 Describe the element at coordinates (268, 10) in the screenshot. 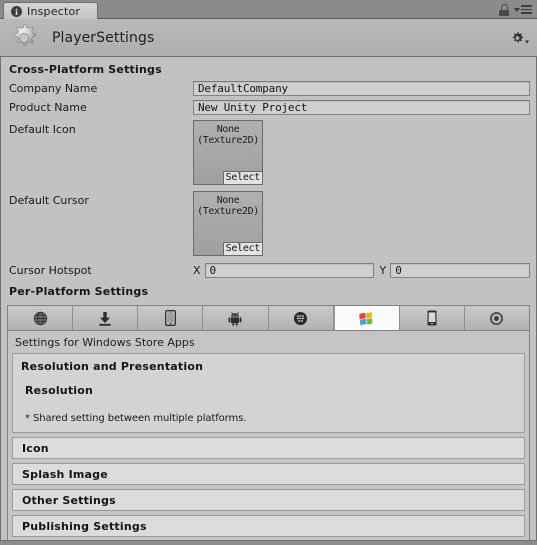

I see `editor-tab-strip: i Inspector` at that location.